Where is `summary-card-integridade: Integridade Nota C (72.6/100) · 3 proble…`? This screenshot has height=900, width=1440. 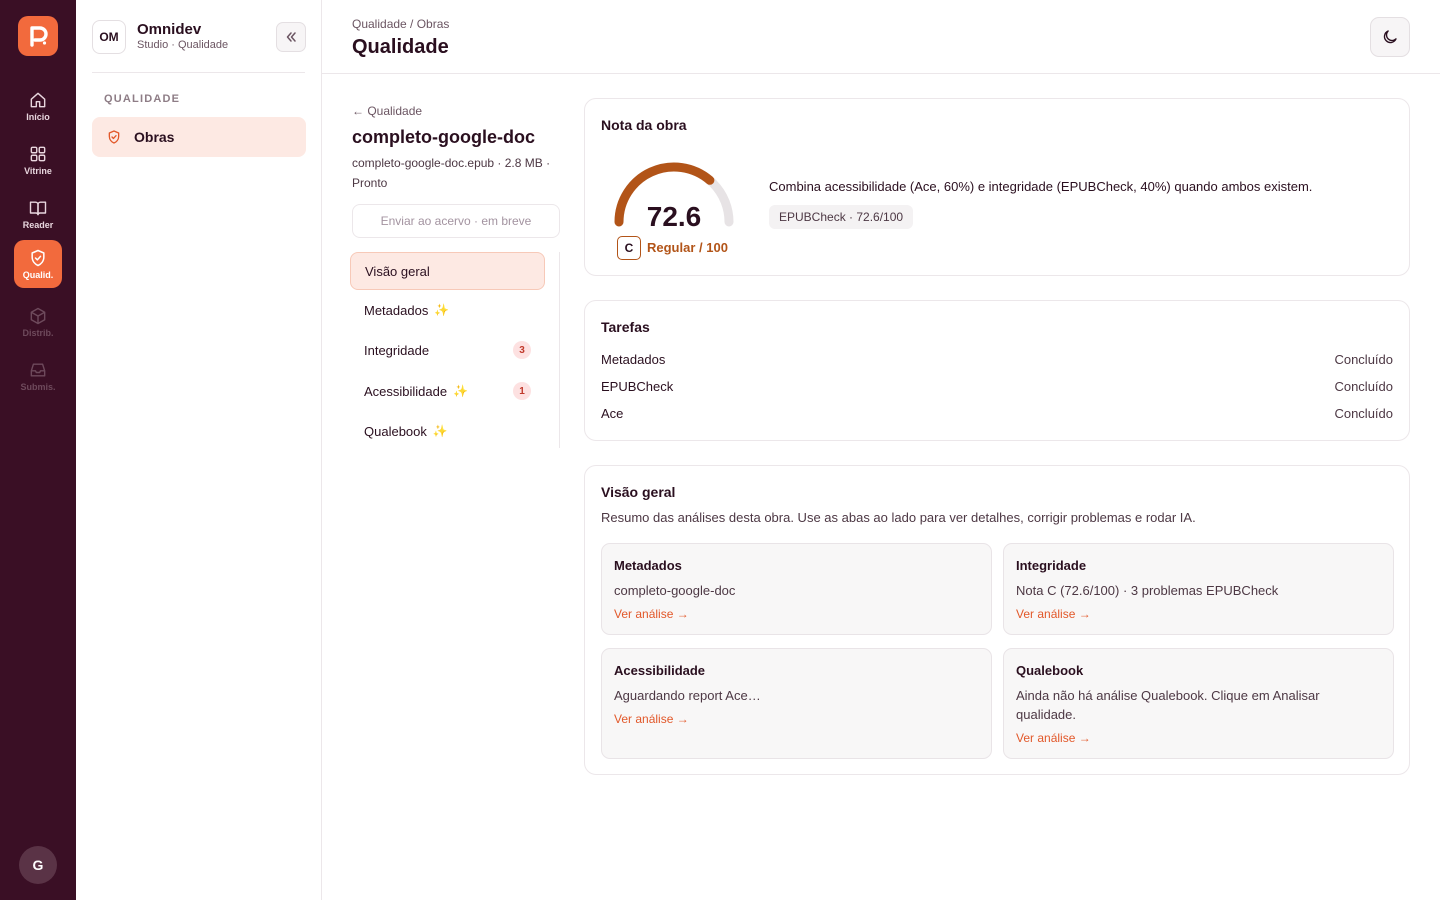 summary-card-integridade: Integridade Nota C (72.6/100) · 3 proble… is located at coordinates (1198, 589).